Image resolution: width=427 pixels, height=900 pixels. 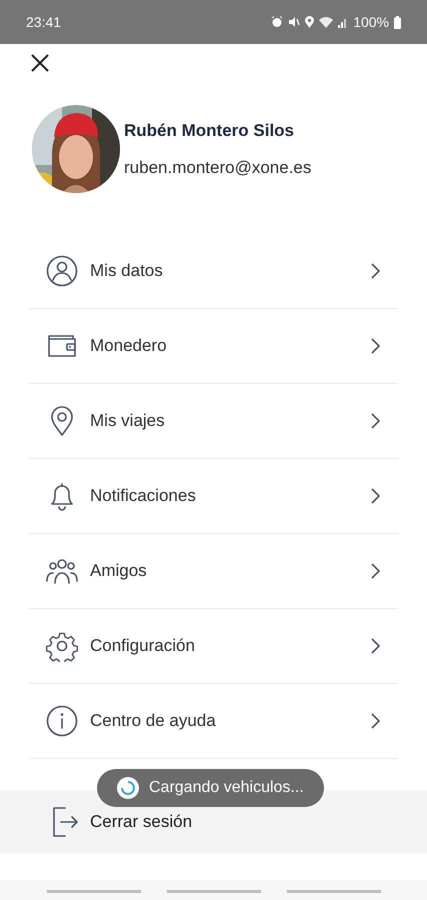 I want to click on info-icon, so click(x=62, y=721).